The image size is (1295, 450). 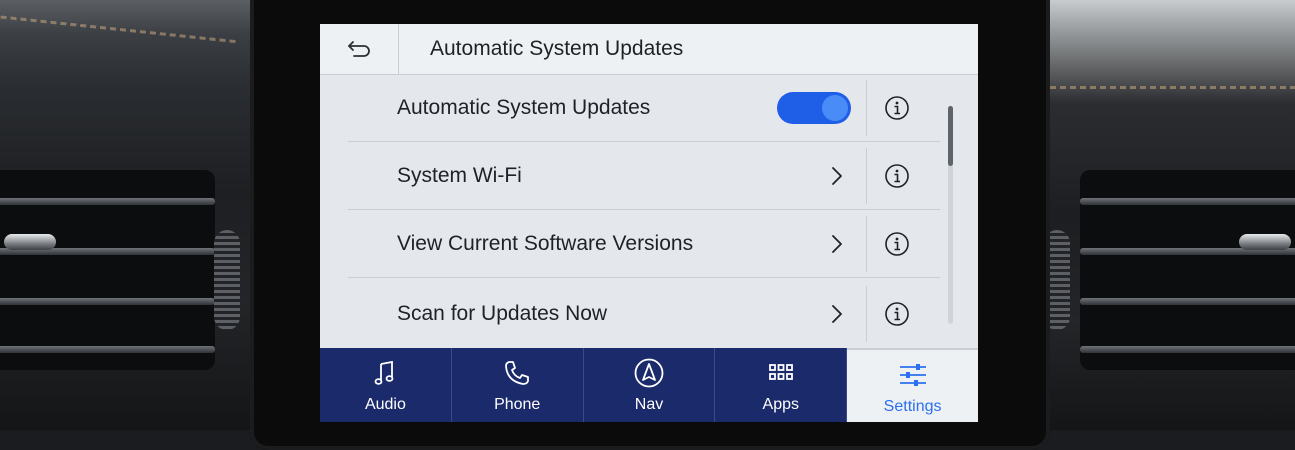 I want to click on nav-navigation: Nav, so click(x=650, y=385).